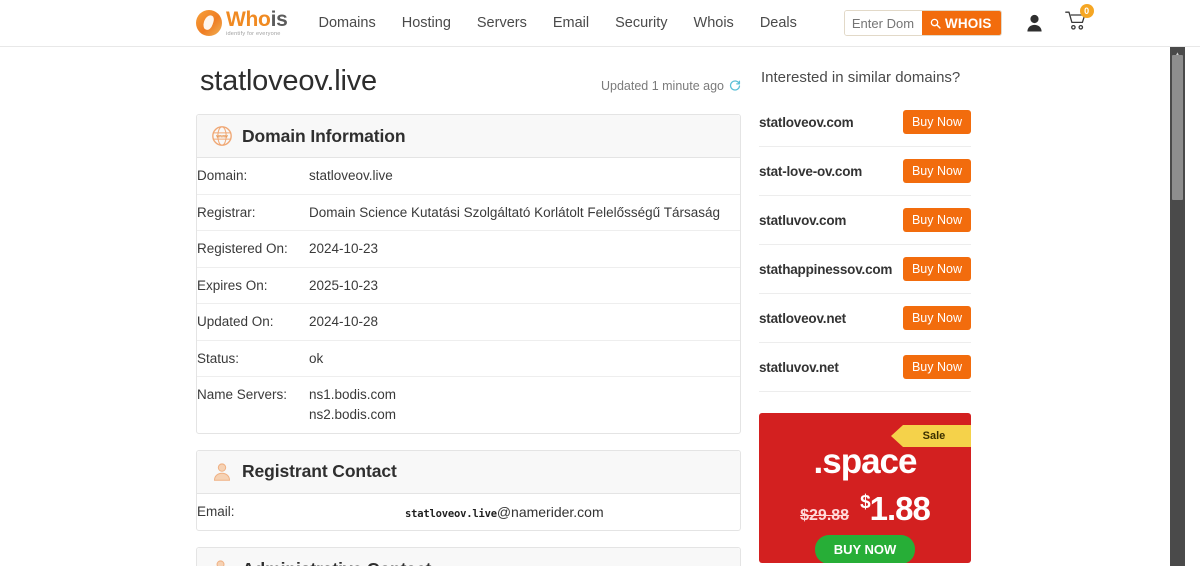  I want to click on registrant-contact-title: Registrant Contact, so click(319, 471).